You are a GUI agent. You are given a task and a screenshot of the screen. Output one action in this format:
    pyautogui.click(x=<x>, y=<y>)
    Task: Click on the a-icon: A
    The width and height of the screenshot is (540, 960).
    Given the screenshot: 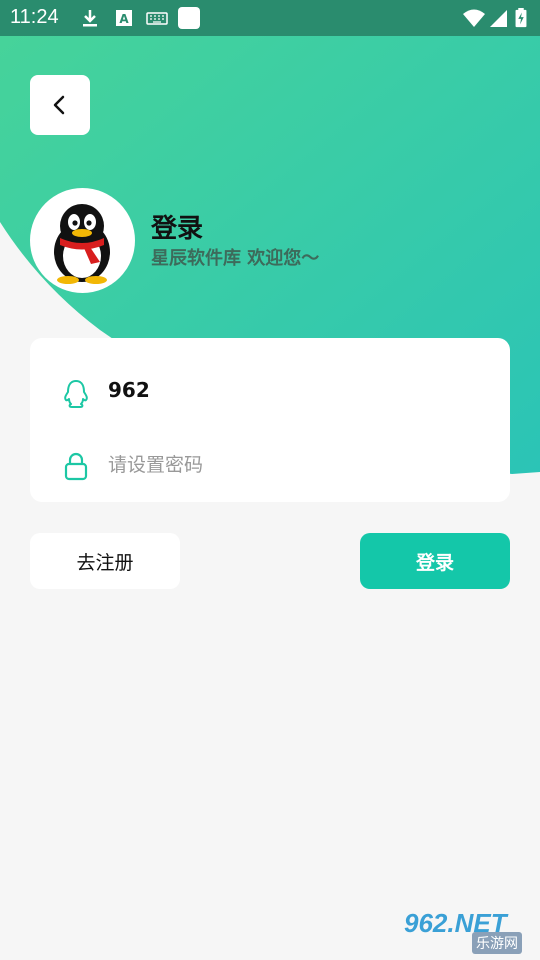 What is the action you would take?
    pyautogui.click(x=124, y=18)
    